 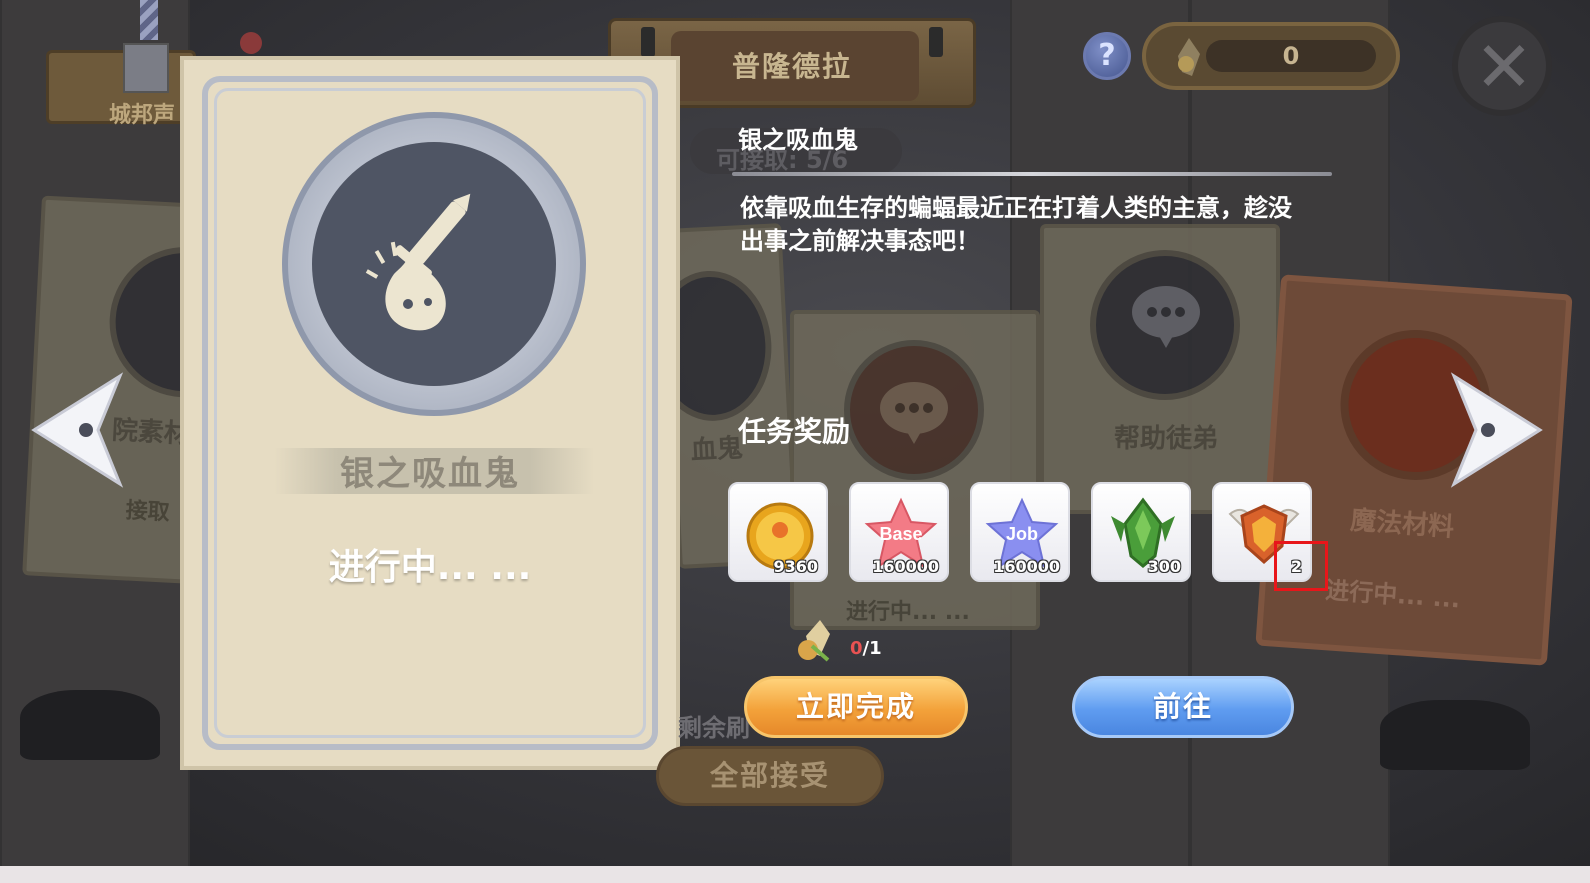 What do you see at coordinates (795, 874) in the screenshot?
I see `bottom-strip` at bounding box center [795, 874].